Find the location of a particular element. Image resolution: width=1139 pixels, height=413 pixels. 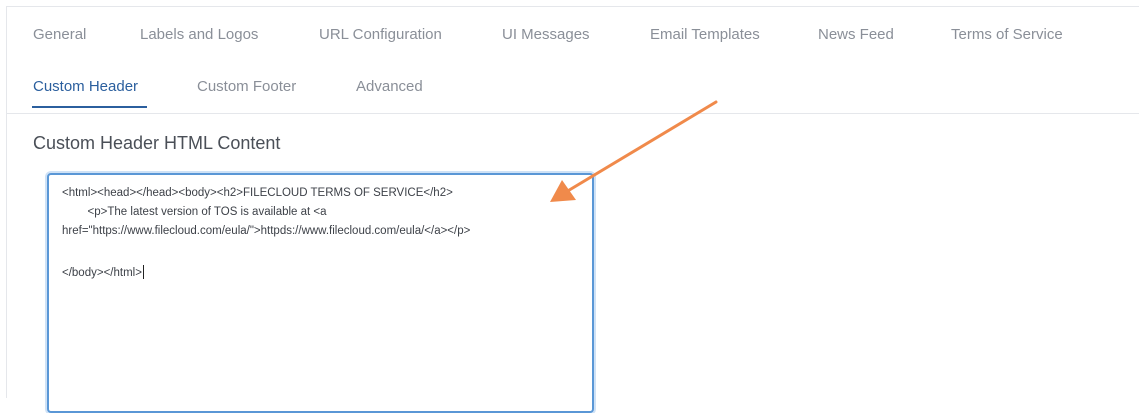

arrow-annotation-icon is located at coordinates (634, 151).